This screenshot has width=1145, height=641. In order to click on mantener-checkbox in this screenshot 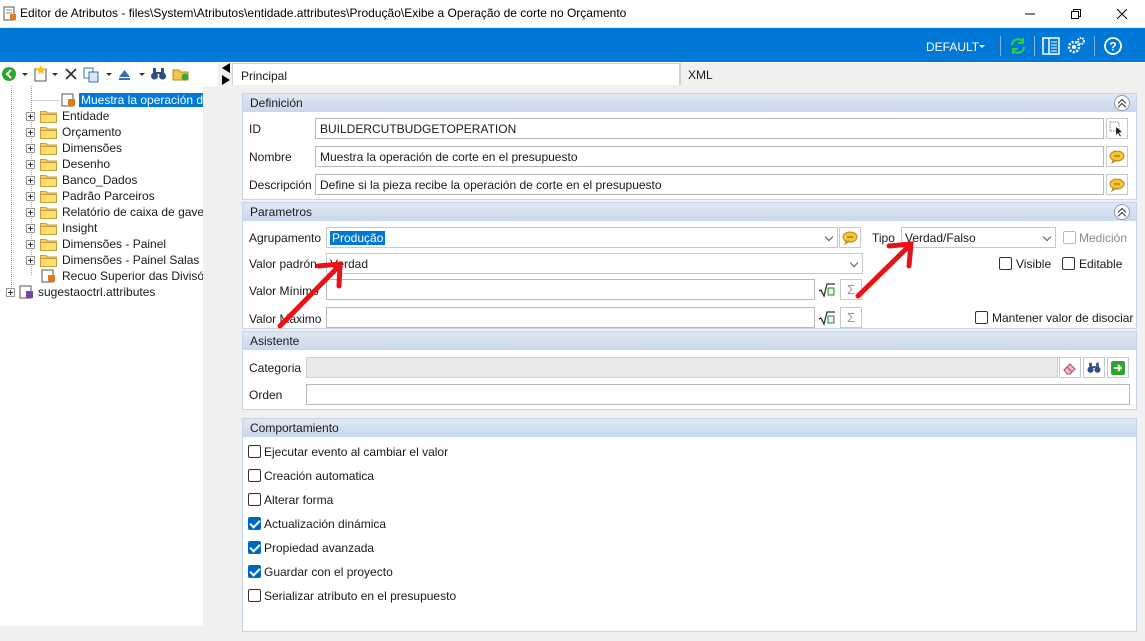, I will do `click(981, 317)`.